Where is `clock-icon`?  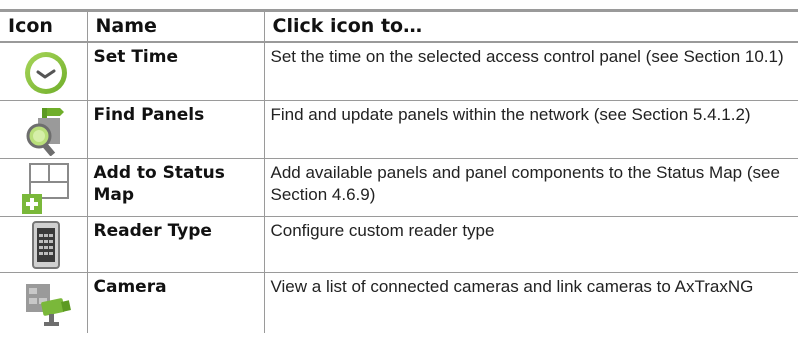
clock-icon is located at coordinates (46, 72).